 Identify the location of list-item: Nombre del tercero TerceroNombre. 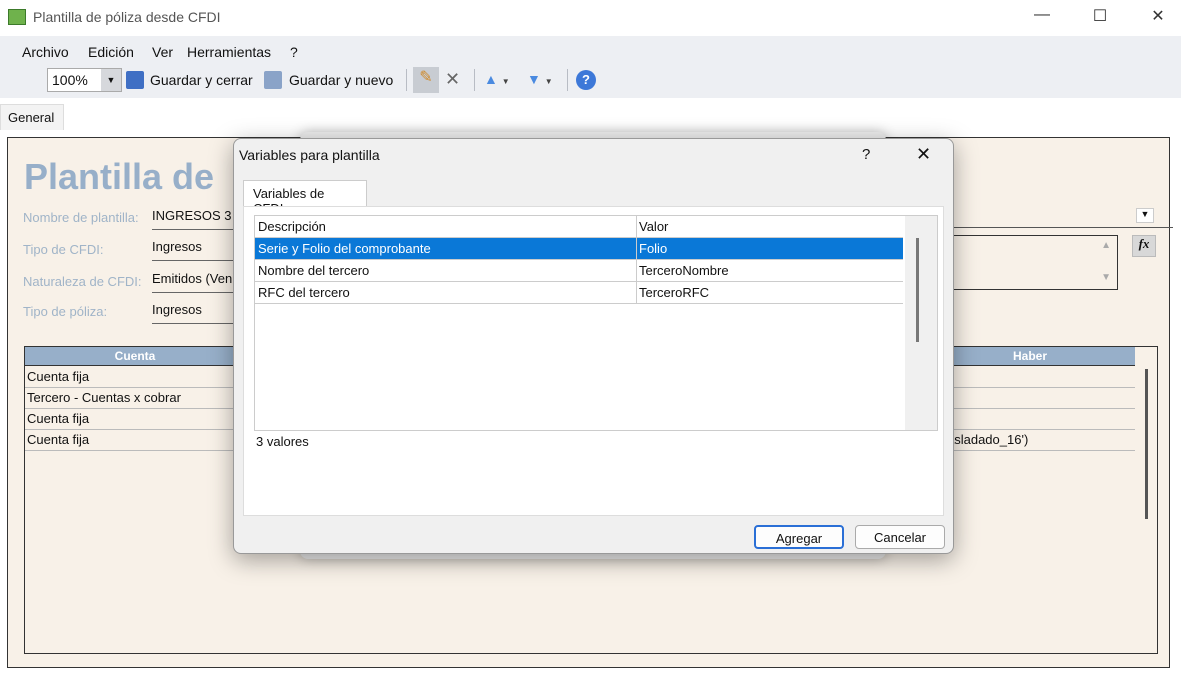
(579, 271).